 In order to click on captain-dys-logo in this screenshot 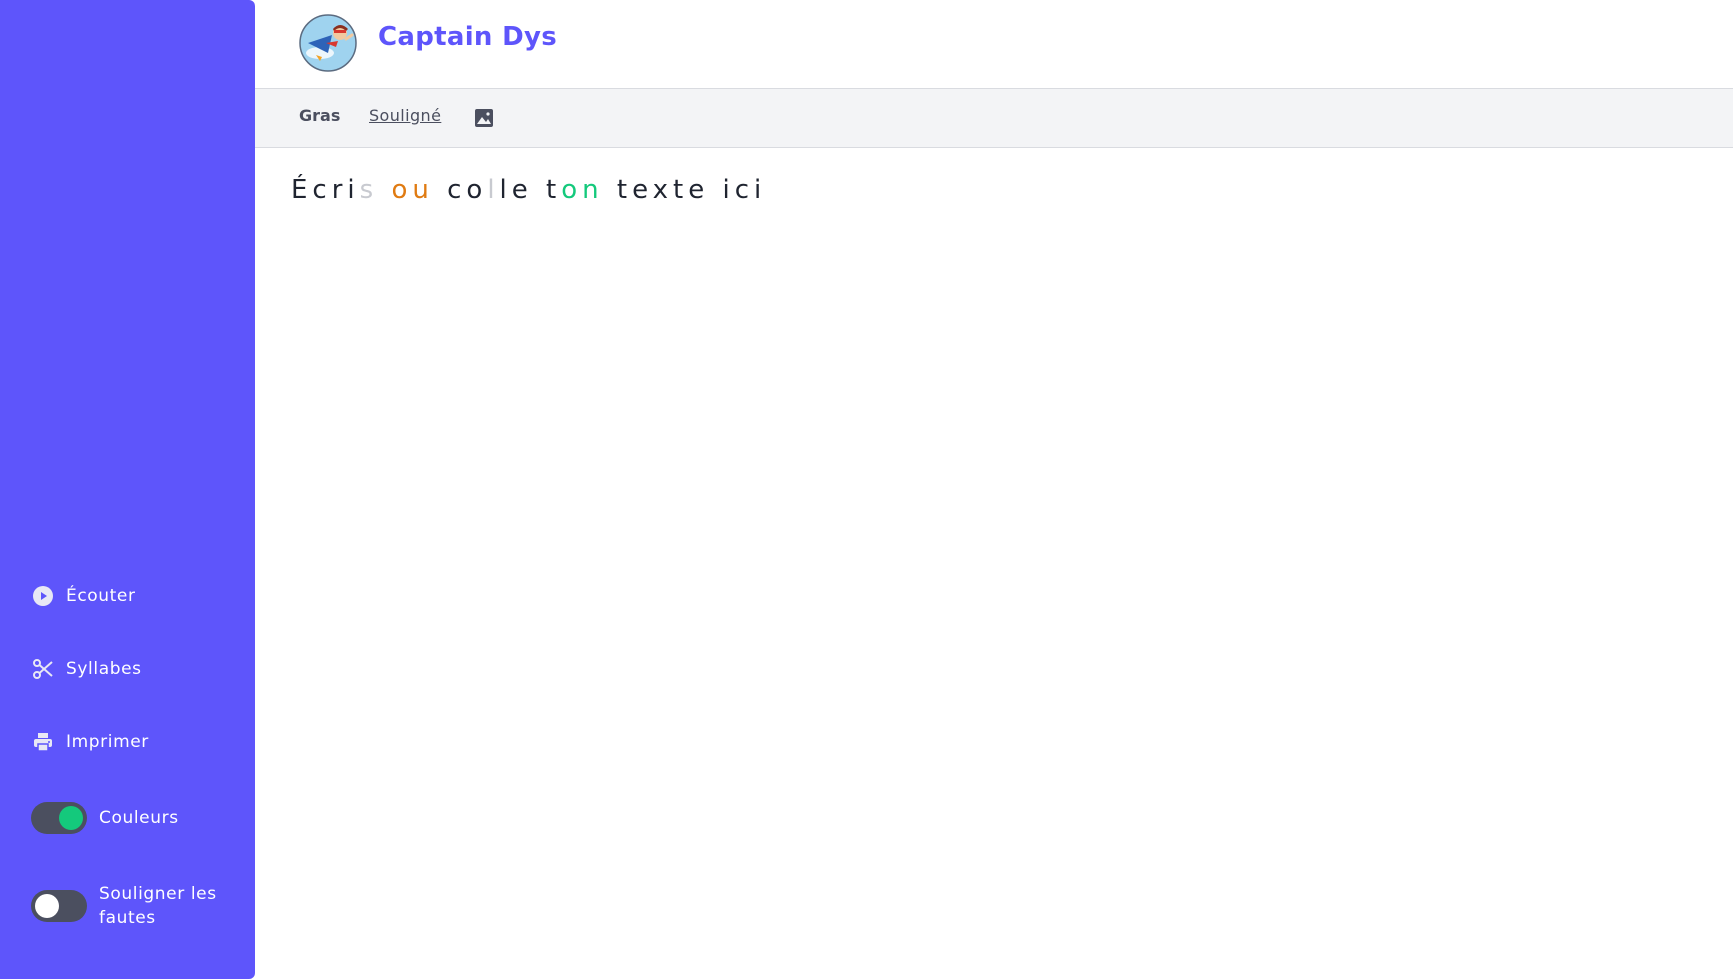, I will do `click(328, 43)`.